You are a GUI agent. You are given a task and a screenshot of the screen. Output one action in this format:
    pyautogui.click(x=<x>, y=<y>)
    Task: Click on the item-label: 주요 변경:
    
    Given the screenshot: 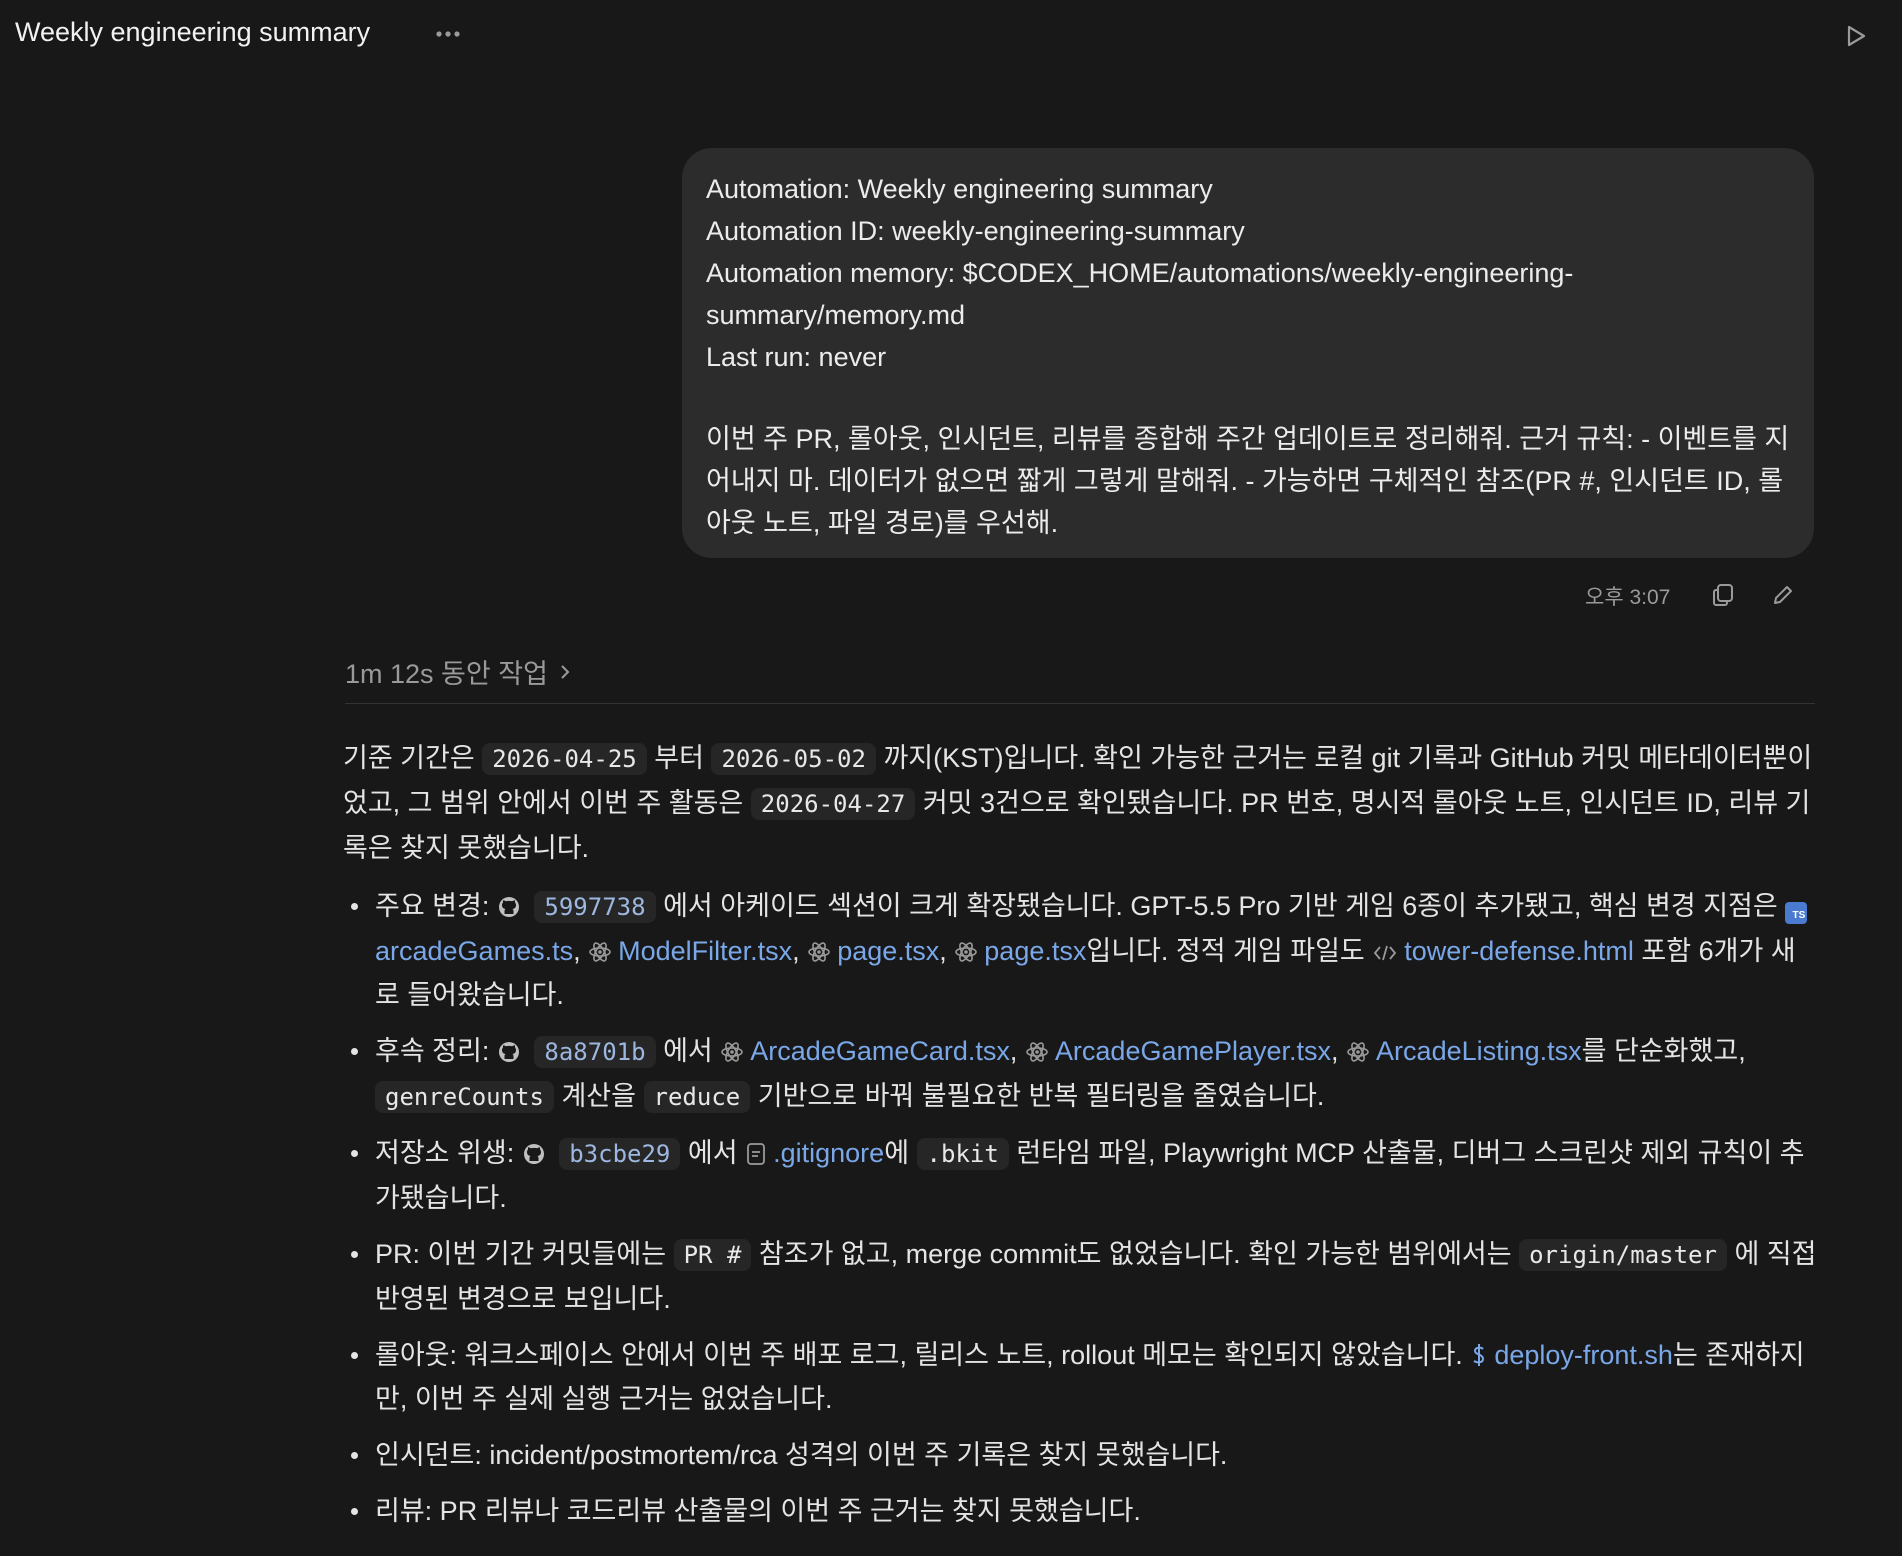 What is the action you would take?
    pyautogui.click(x=432, y=906)
    